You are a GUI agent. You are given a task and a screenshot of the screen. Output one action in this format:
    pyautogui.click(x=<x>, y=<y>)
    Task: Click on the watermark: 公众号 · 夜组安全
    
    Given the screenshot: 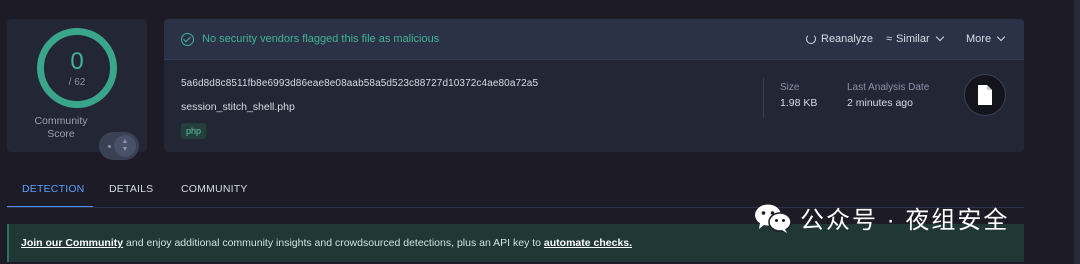 What is the action you would take?
    pyautogui.click(x=881, y=217)
    